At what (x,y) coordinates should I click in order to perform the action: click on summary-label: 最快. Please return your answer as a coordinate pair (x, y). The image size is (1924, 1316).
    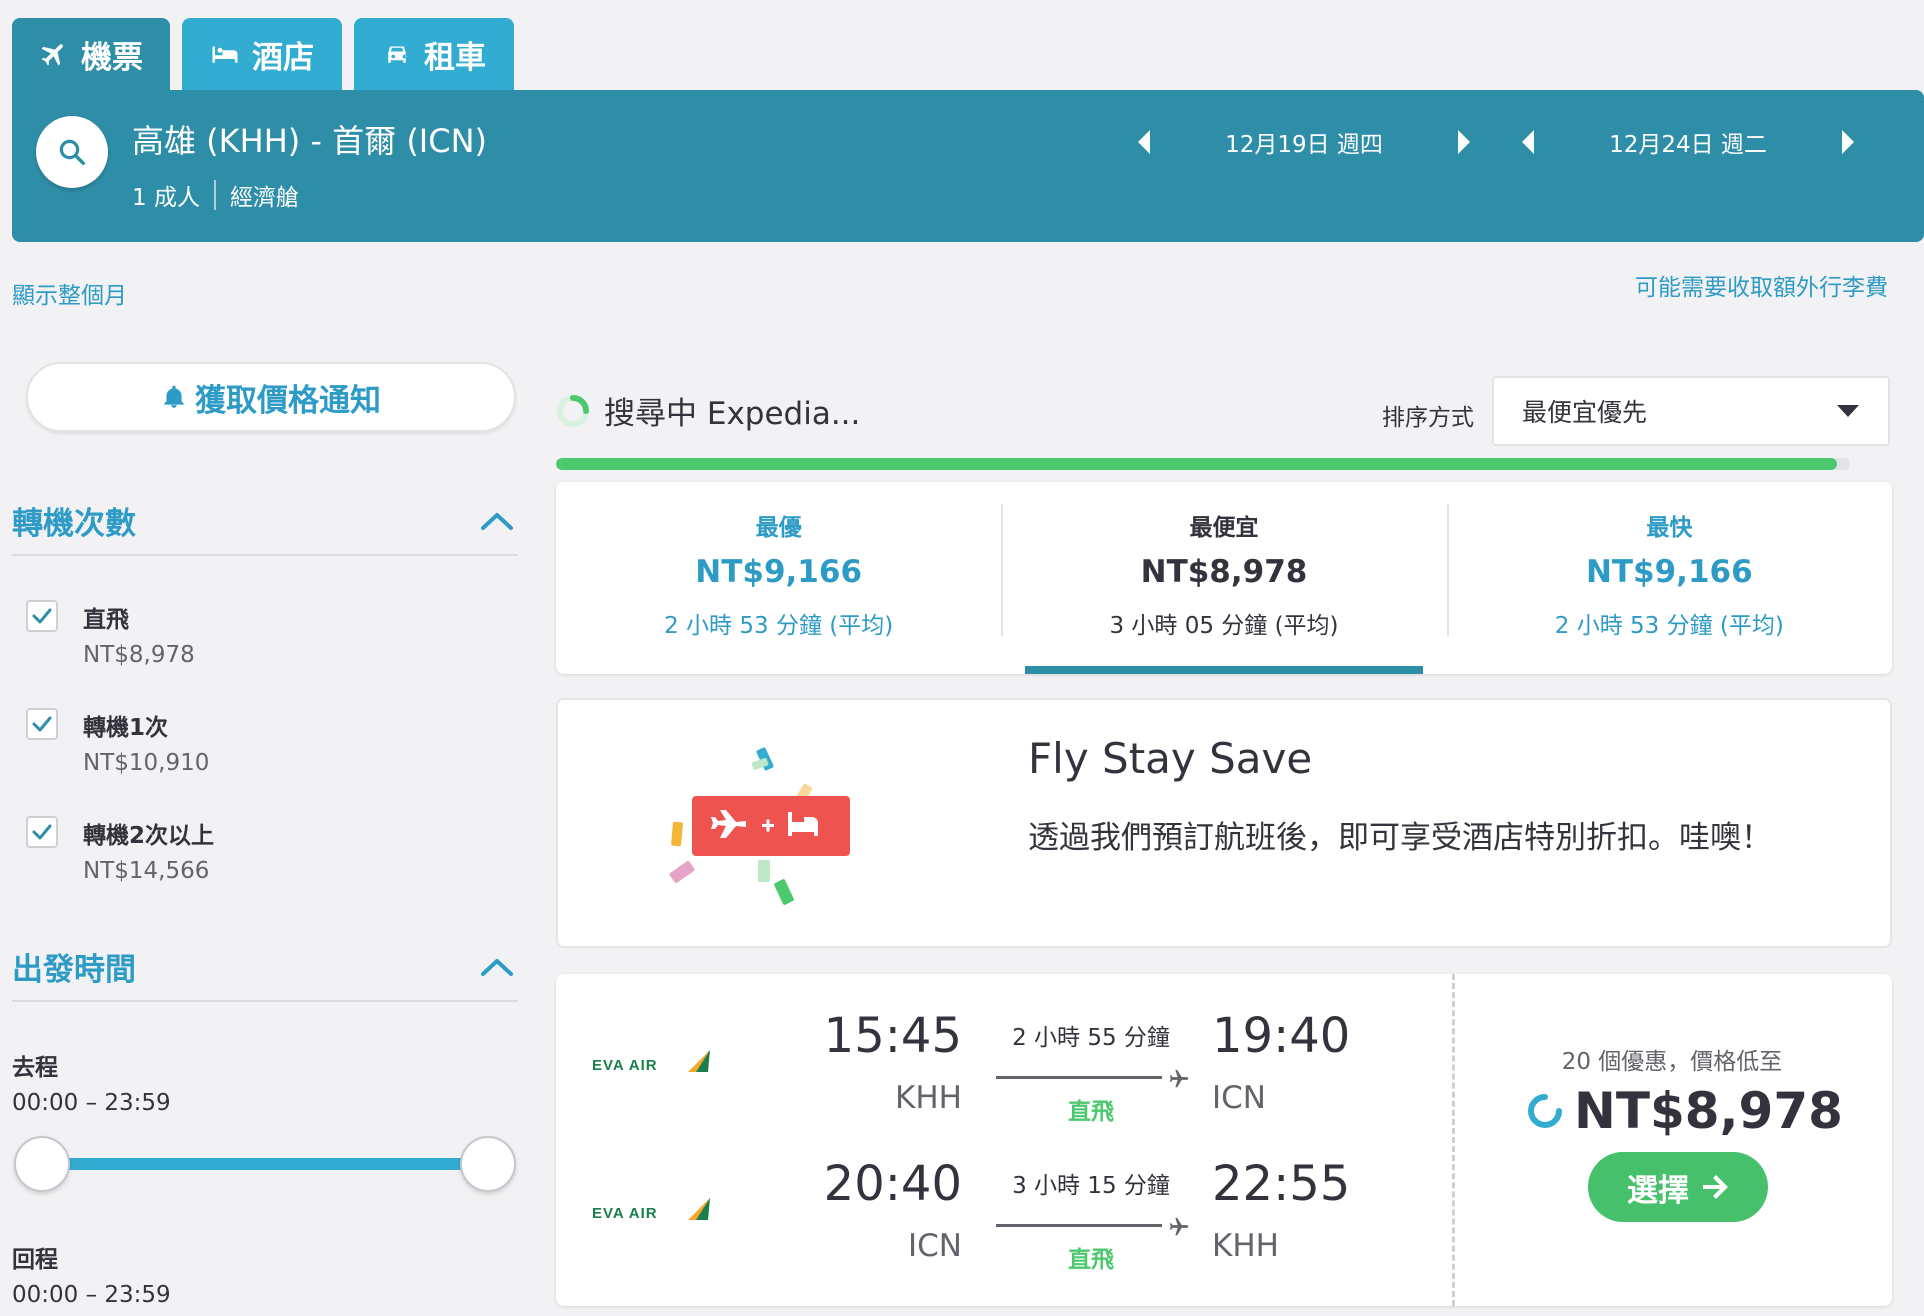
    Looking at the image, I should click on (1669, 528).